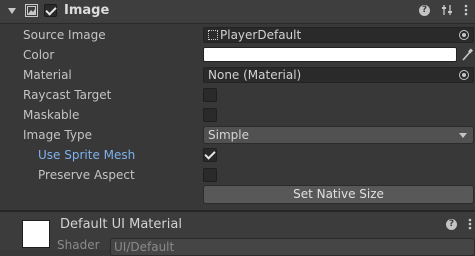 The width and height of the screenshot is (475, 256). Describe the element at coordinates (210, 155) in the screenshot. I see `use-sprite-mesh-checkbox` at that location.